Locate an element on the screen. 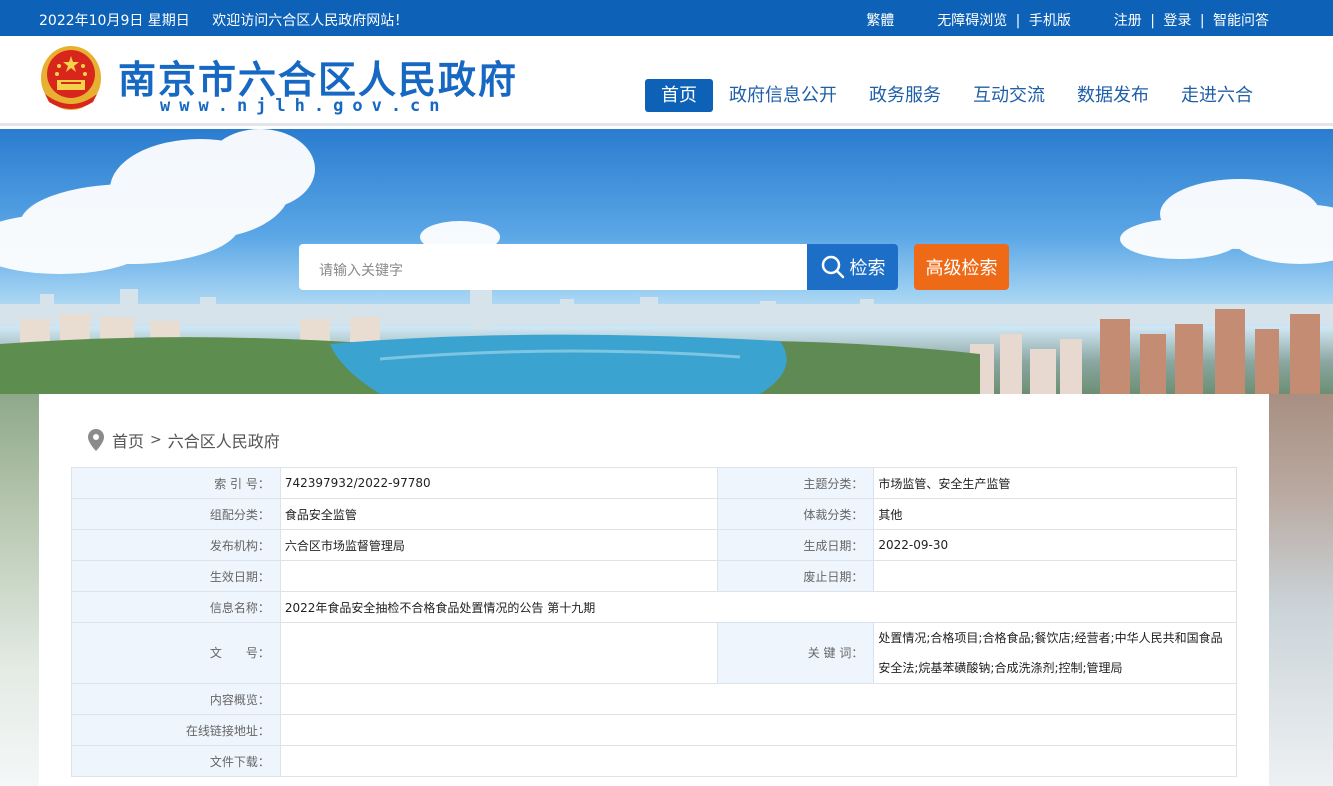 This screenshot has width=1333, height=786. group-value: 食品安全监管 is located at coordinates (499, 514).